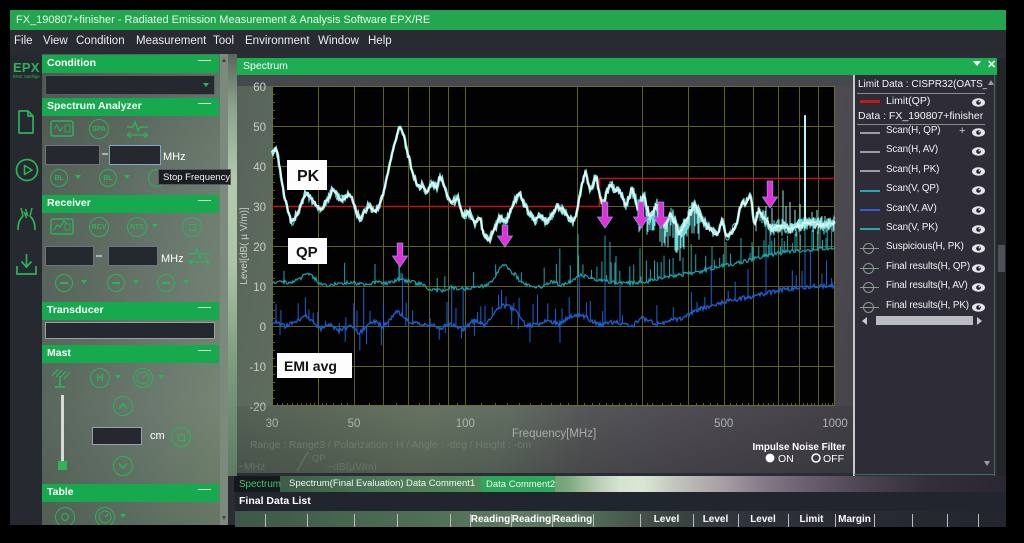 The image size is (1024, 543). What do you see at coordinates (257, 368) in the screenshot?
I see `svg-text: -10` at bounding box center [257, 368].